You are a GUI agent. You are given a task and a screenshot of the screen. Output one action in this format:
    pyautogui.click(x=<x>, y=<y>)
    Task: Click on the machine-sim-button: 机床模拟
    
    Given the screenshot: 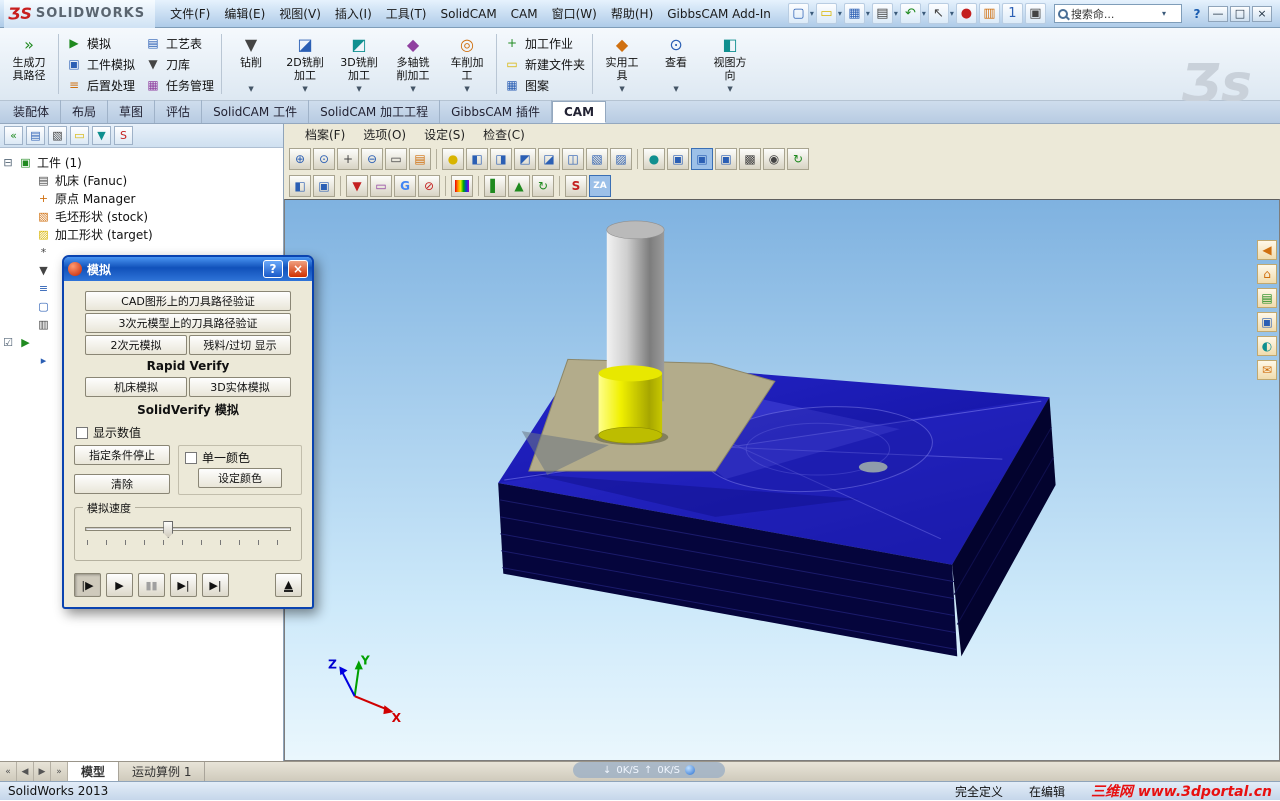 What is the action you would take?
    pyautogui.click(x=136, y=387)
    